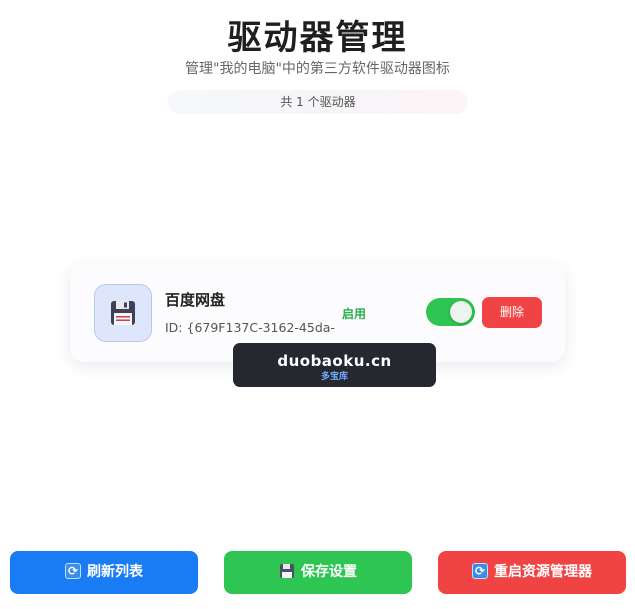 This screenshot has height=609, width=635. Describe the element at coordinates (250, 327) in the screenshot. I see `drive-id: ID: {679F137C-3162-45da-` at that location.